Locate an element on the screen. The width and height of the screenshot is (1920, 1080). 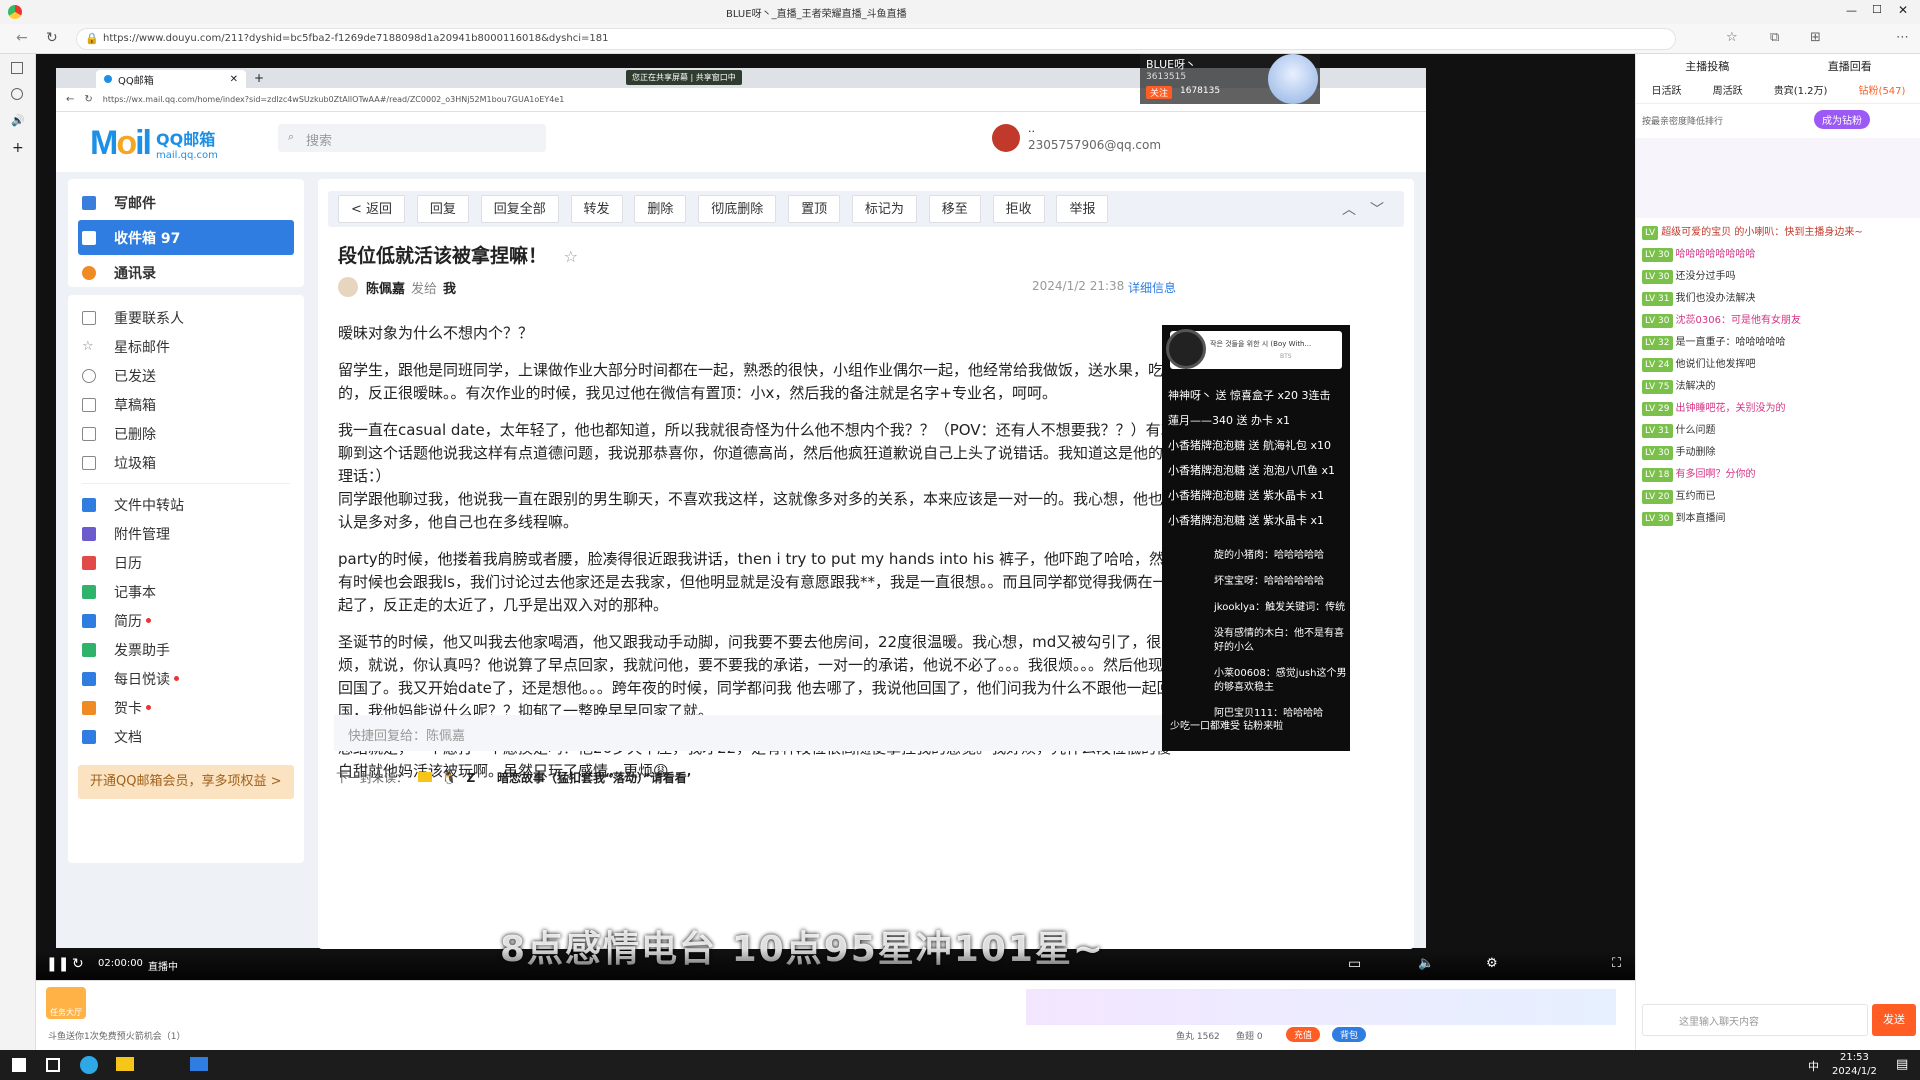
follow-button: 关注 is located at coordinates (1159, 92).